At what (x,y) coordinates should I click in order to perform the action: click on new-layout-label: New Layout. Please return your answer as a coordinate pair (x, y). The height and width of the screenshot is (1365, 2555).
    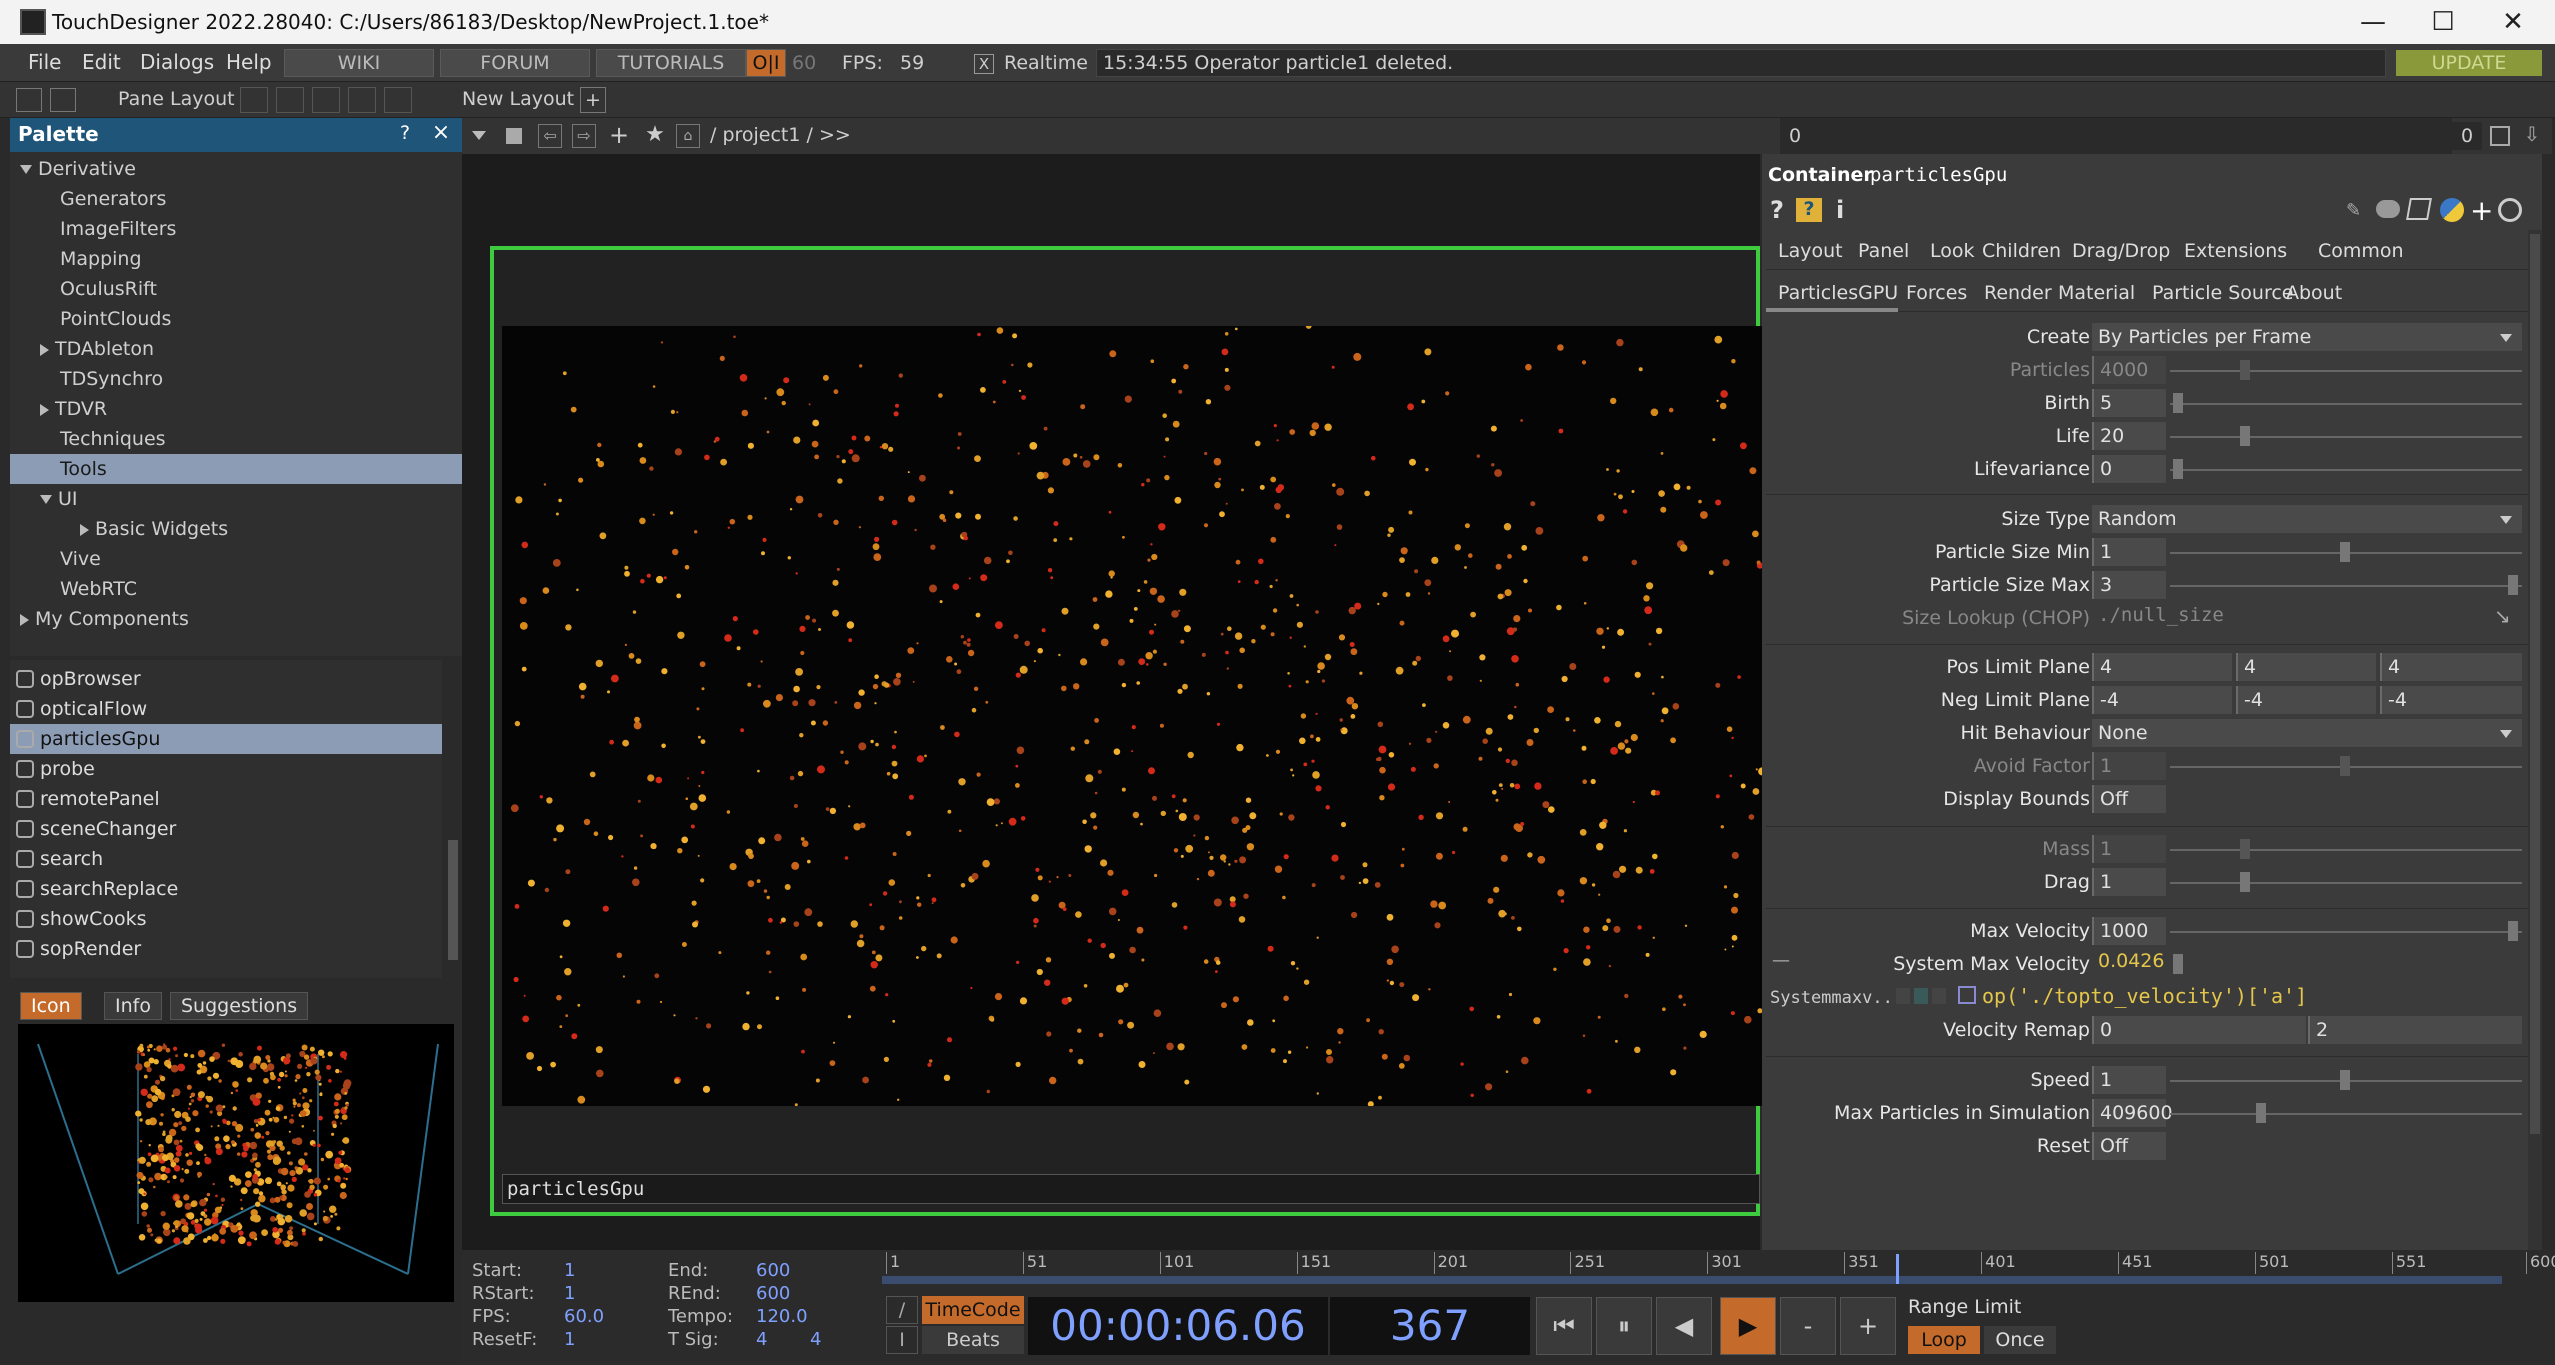
    Looking at the image, I should click on (518, 99).